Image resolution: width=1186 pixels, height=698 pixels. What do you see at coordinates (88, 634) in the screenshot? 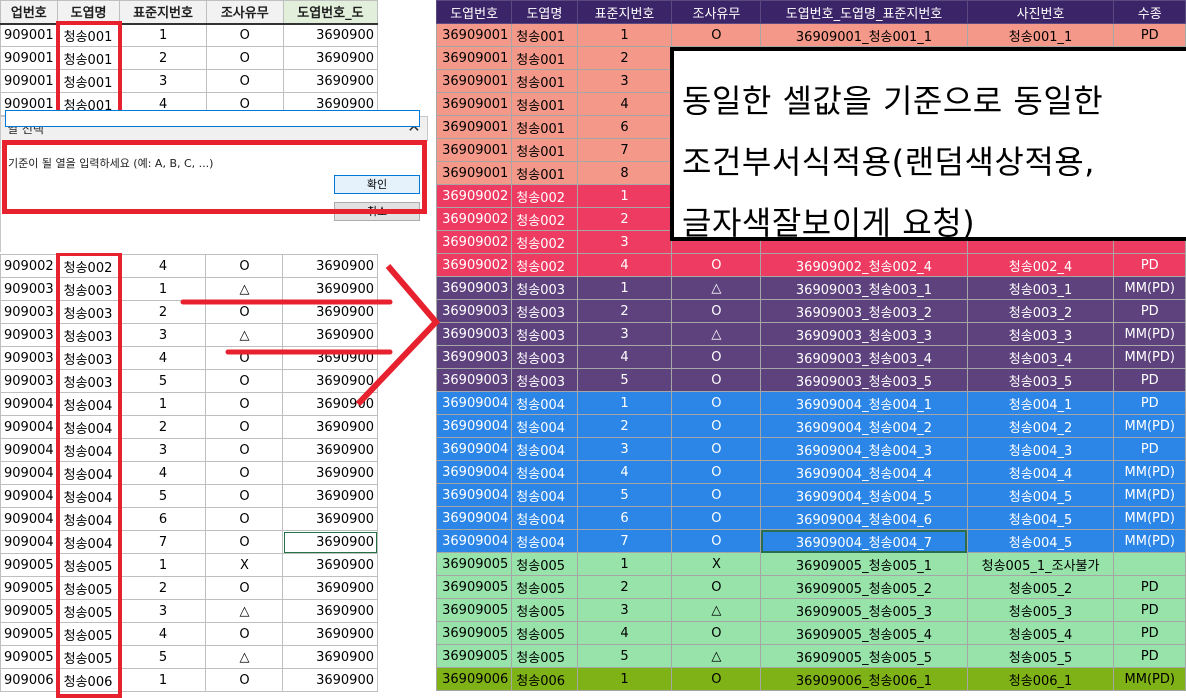
I see `left-table-cell: 청송005` at bounding box center [88, 634].